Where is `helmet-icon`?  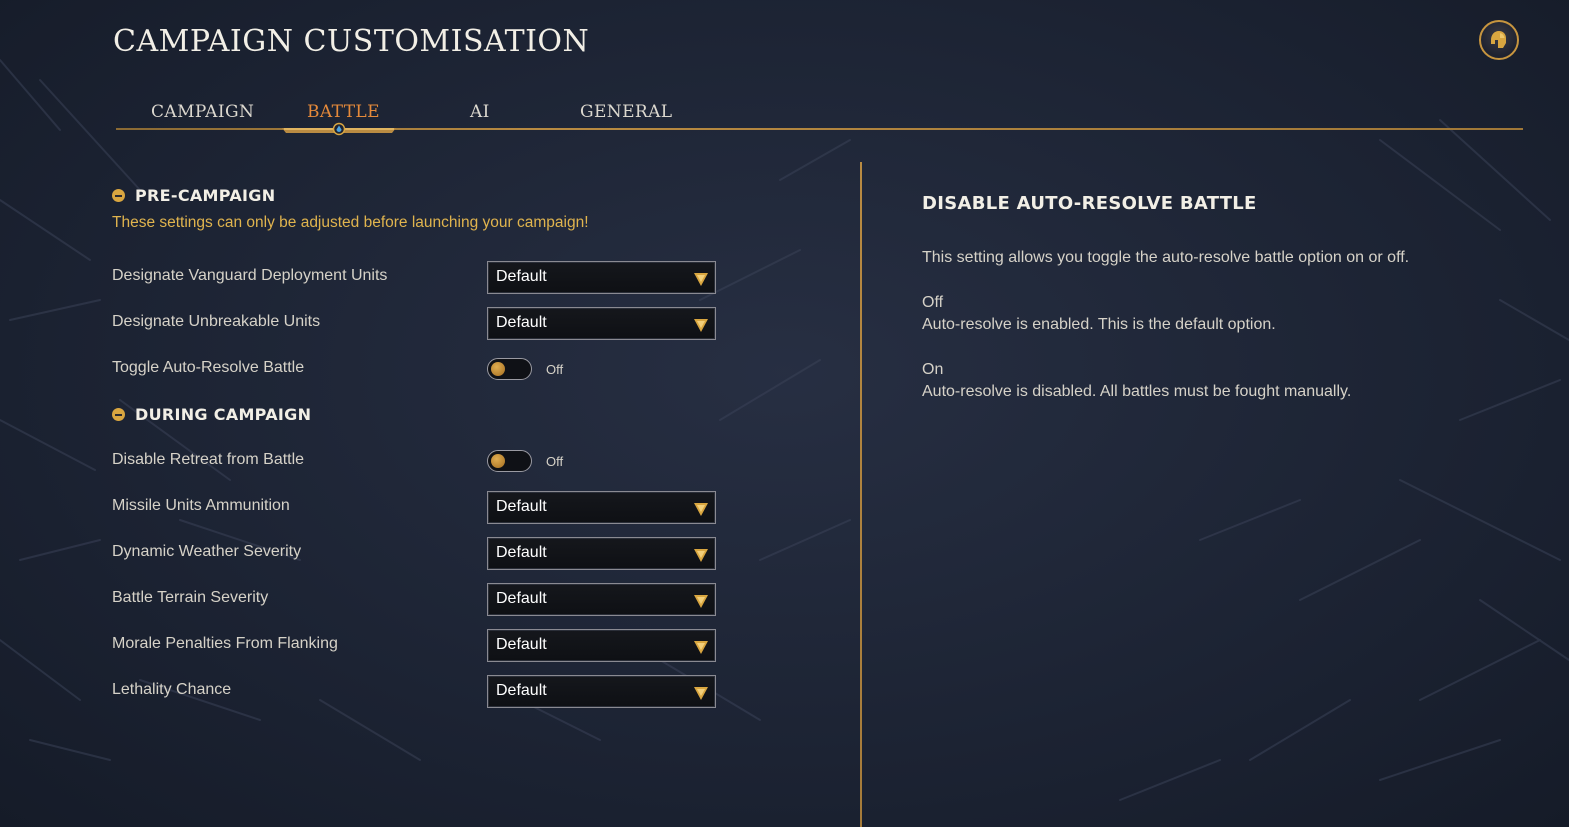 helmet-icon is located at coordinates (1498, 39).